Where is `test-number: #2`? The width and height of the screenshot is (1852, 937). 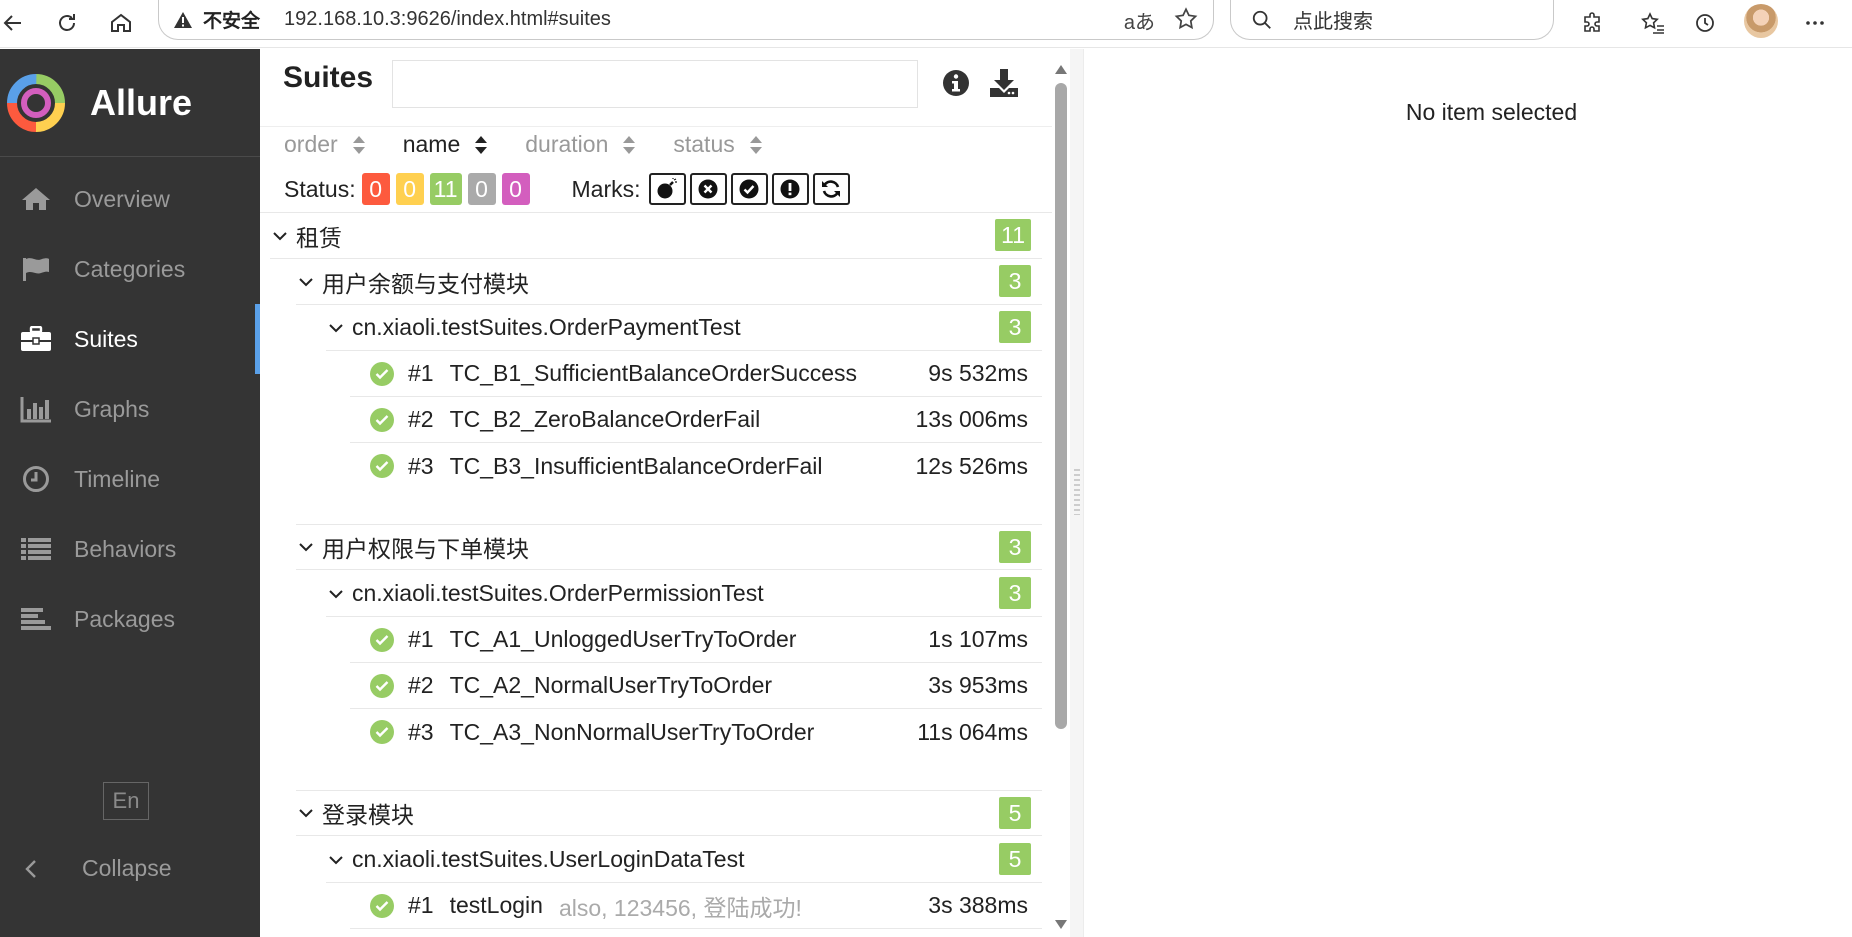 test-number: #2 is located at coordinates (421, 685).